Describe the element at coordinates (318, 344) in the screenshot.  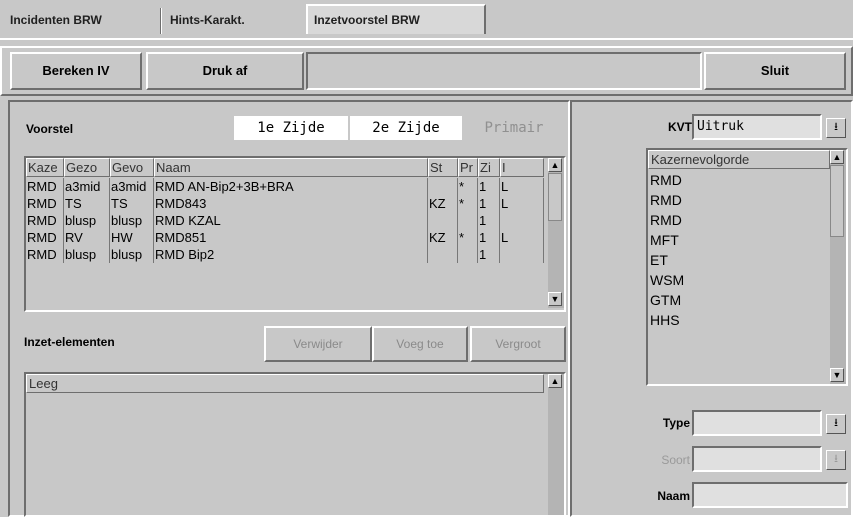
I see `verwijder-button: Verwijder` at that location.